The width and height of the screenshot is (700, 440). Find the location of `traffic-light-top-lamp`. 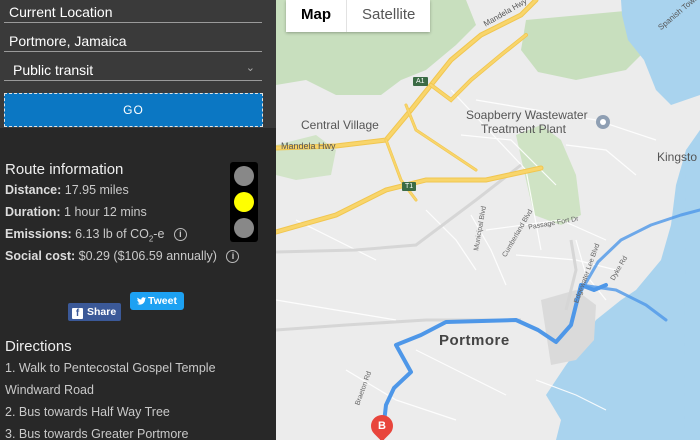

traffic-light-top-lamp is located at coordinates (244, 176).